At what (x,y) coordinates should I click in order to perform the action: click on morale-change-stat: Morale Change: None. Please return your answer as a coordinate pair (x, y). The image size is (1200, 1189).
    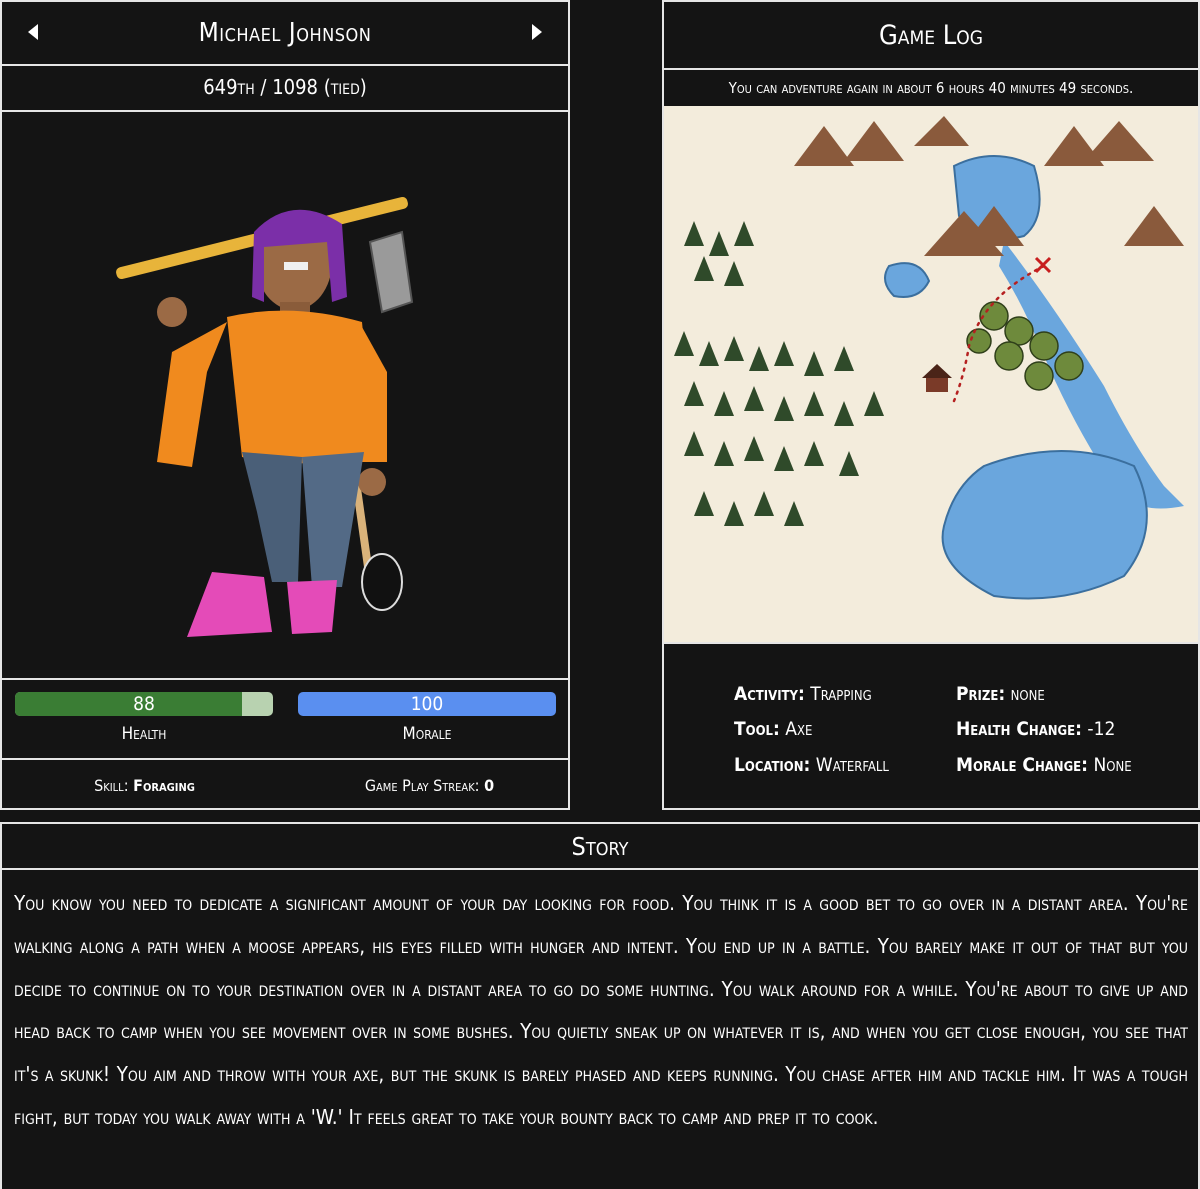
    Looking at the image, I should click on (1044, 765).